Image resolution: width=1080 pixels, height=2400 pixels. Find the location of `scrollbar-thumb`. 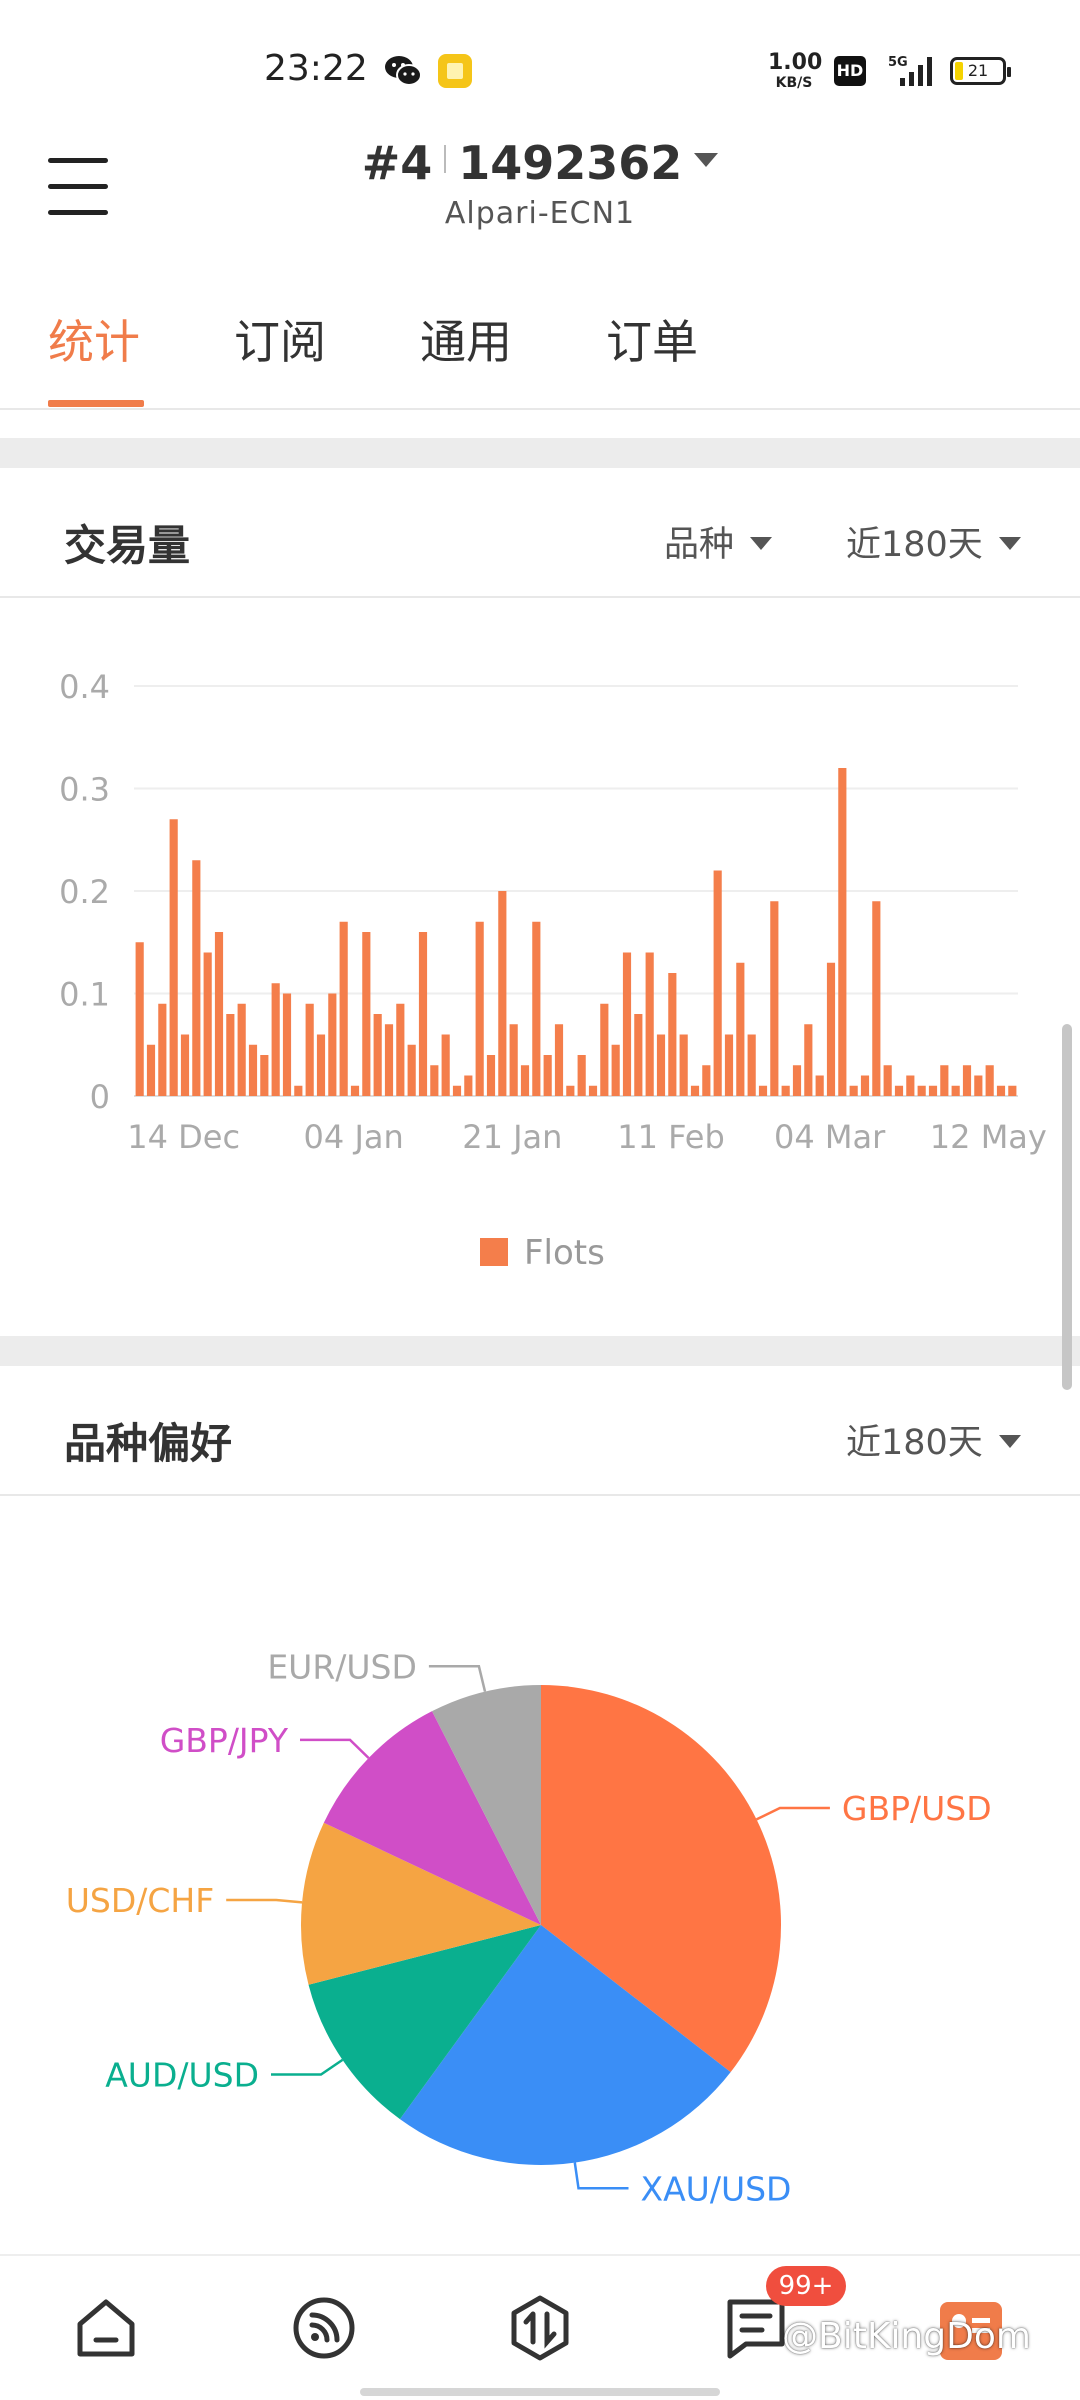

scrollbar-thumb is located at coordinates (1067, 1207).